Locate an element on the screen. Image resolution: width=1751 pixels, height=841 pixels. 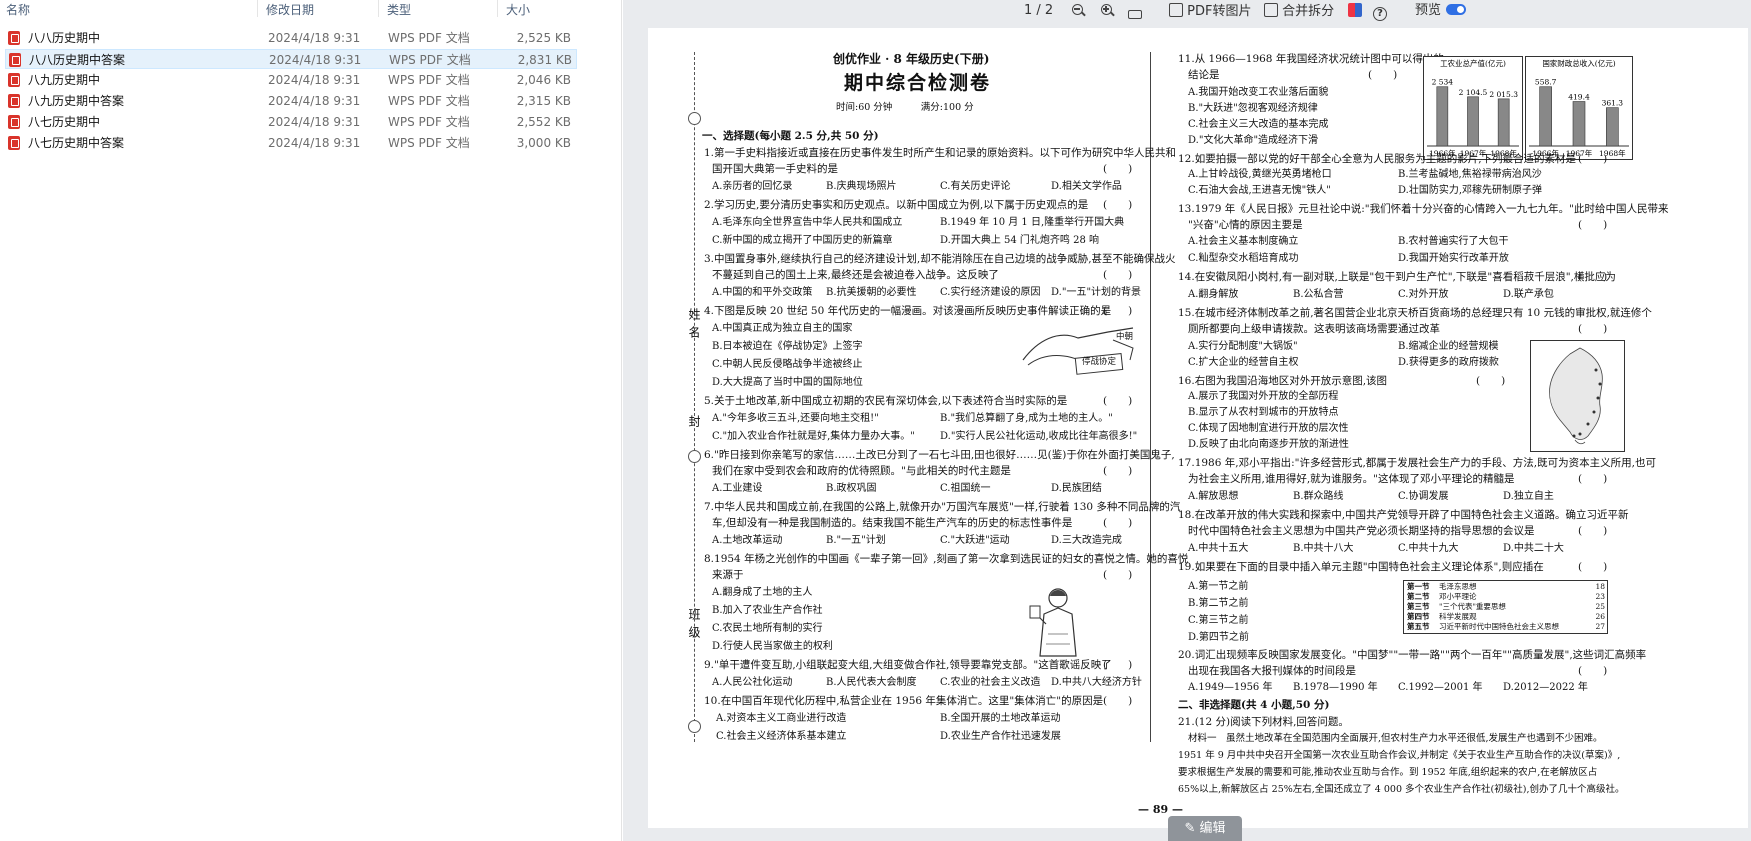
option: D.壮国防实力,邓稼先研制原子弹 is located at coordinates (1470, 190).